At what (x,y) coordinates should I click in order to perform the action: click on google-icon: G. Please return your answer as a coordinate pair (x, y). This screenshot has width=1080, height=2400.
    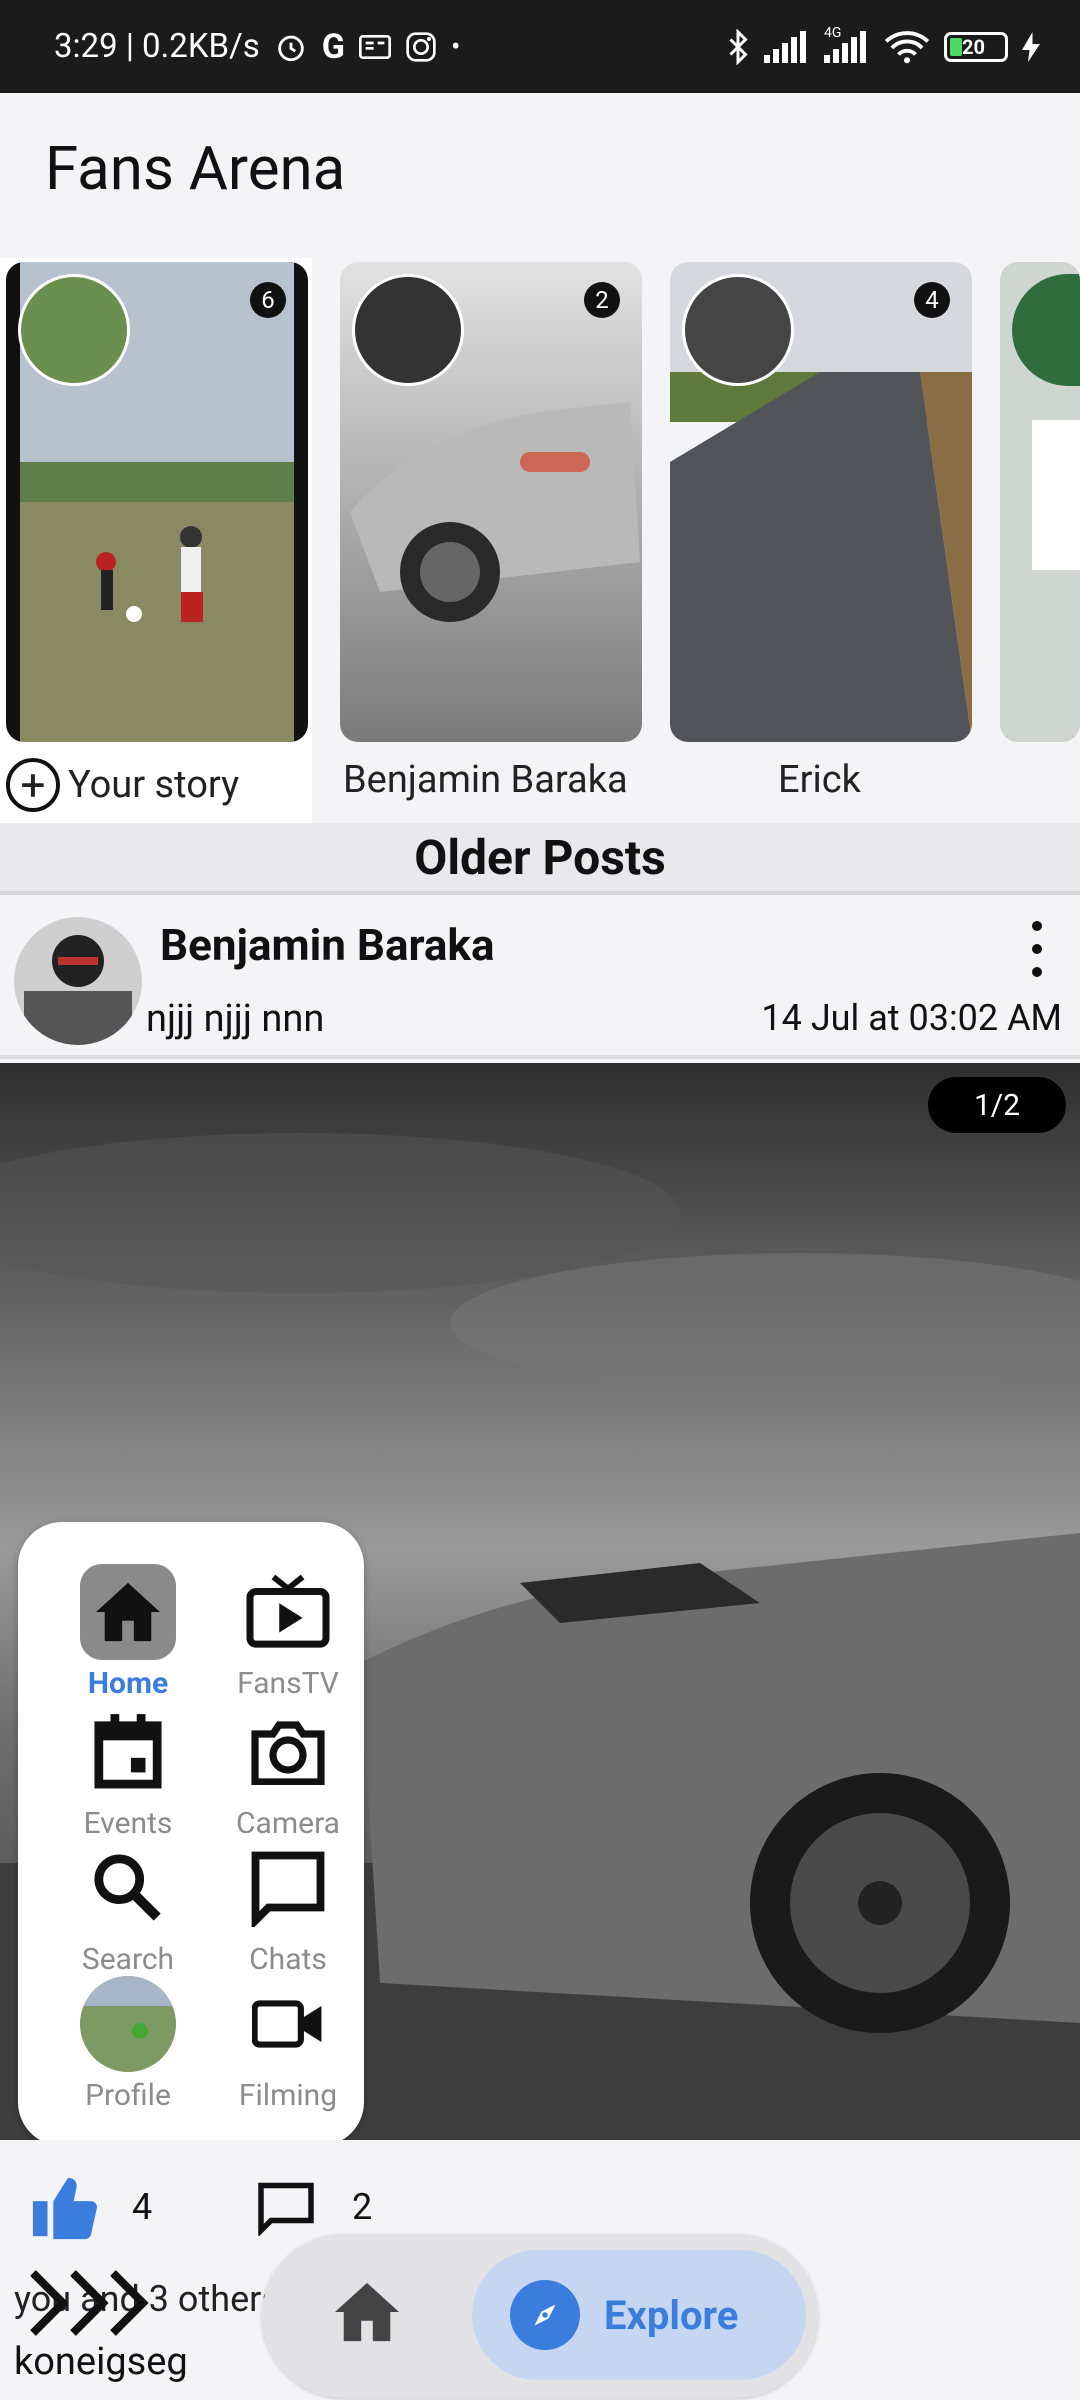
    Looking at the image, I should click on (333, 46).